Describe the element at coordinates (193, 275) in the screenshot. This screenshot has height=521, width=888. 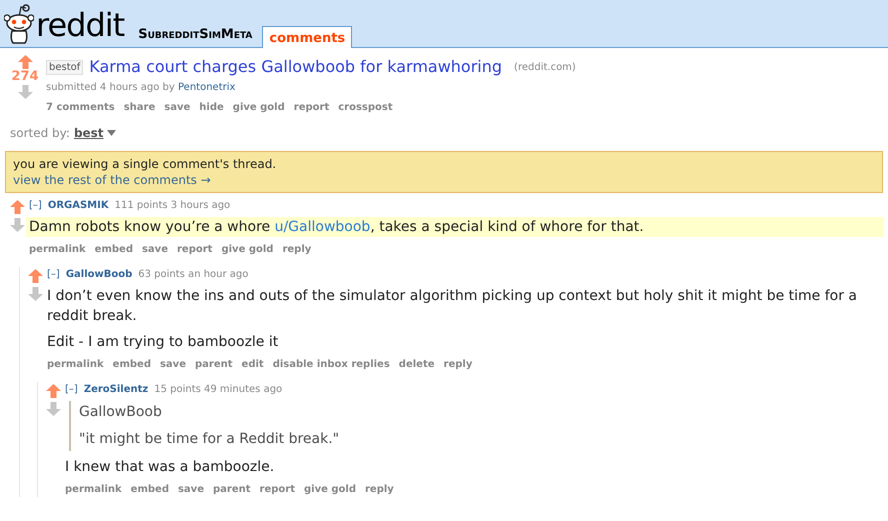
I see `comment-meta: 63 points an hour ago` at that location.